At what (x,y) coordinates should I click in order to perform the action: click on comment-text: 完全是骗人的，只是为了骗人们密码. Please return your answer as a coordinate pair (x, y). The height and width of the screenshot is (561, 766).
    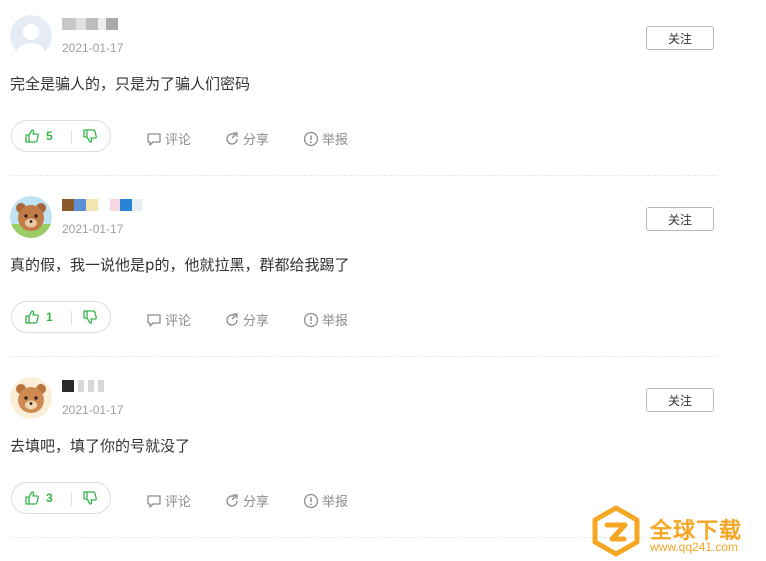
    Looking at the image, I should click on (130, 84).